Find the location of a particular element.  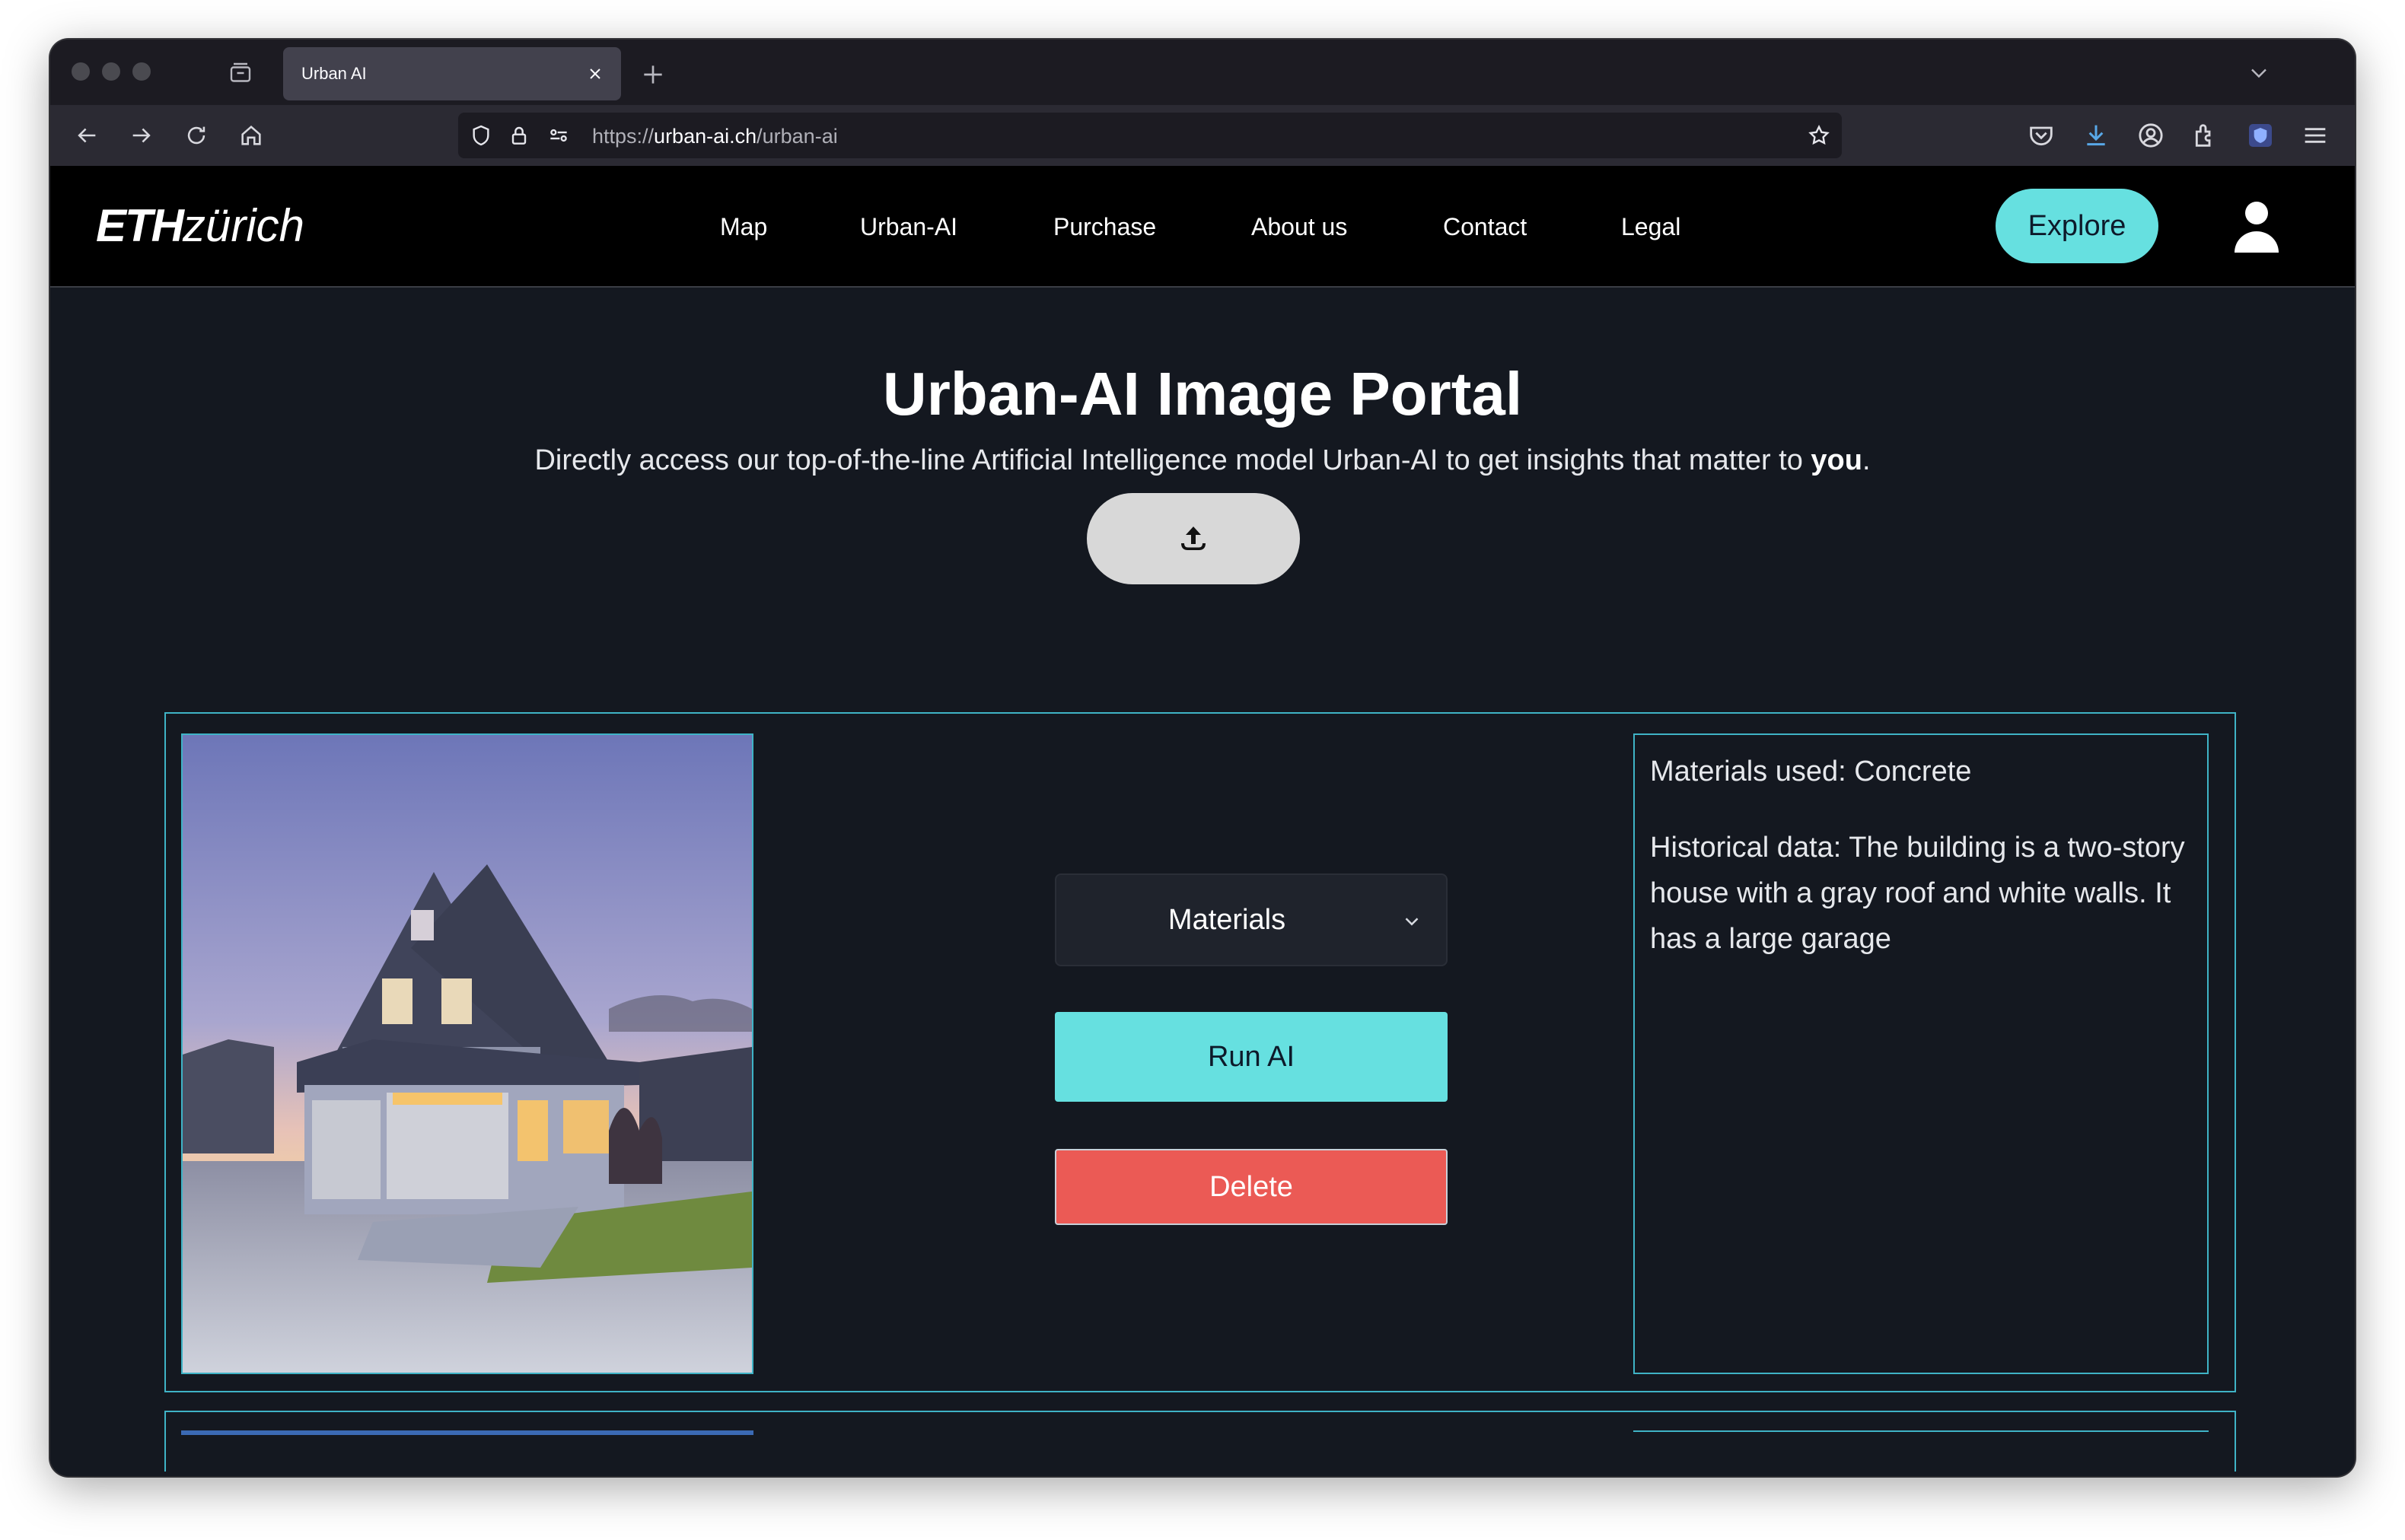

window-controls is located at coordinates (111, 72).